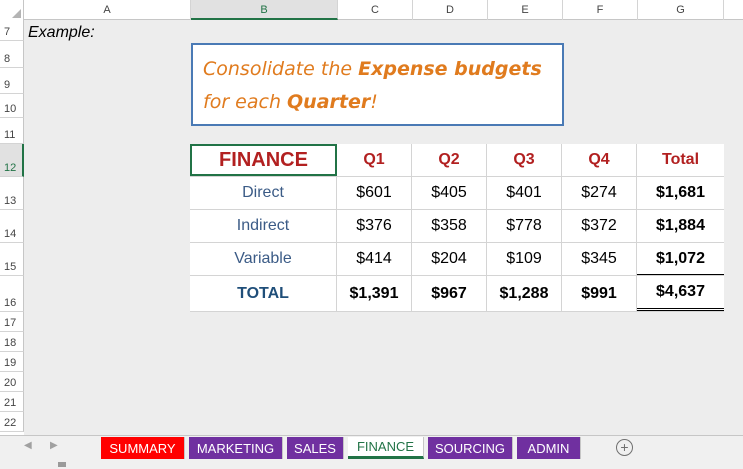  I want to click on cell-e16: $1,288, so click(524, 293).